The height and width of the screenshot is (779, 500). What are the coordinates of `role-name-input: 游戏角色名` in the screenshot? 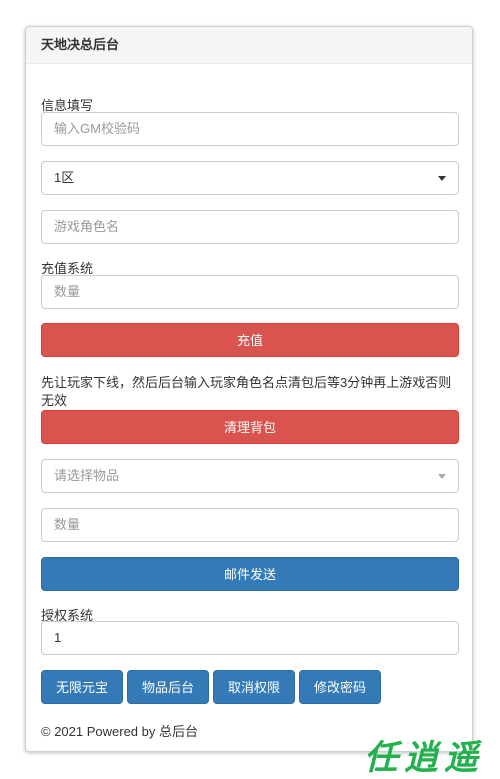 It's located at (250, 227).